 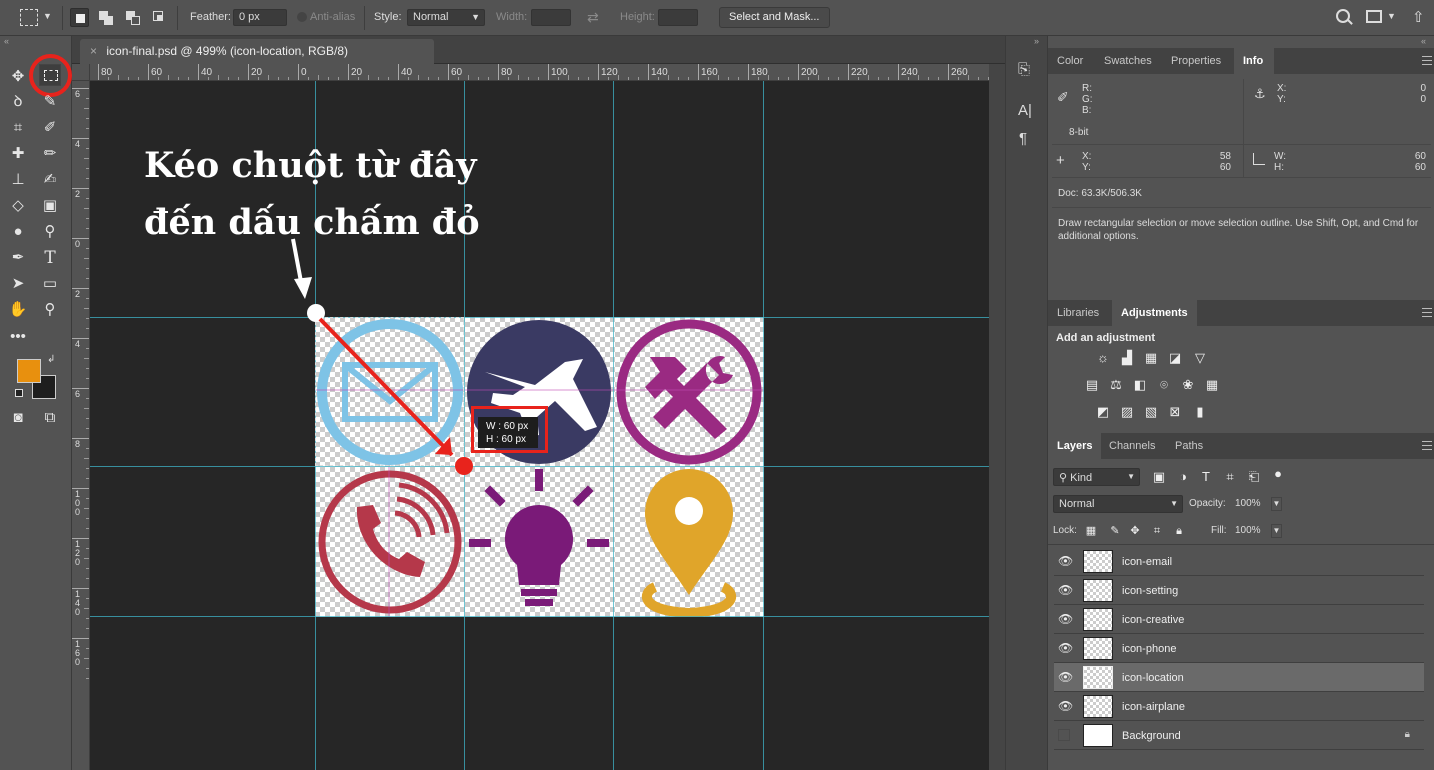 What do you see at coordinates (1140, 385) in the screenshot?
I see `black-white-icon: ◧` at bounding box center [1140, 385].